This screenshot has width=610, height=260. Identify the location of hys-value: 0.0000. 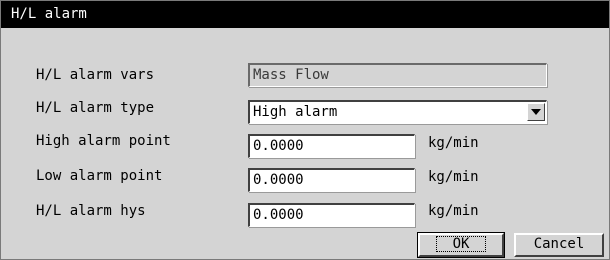
(278, 215).